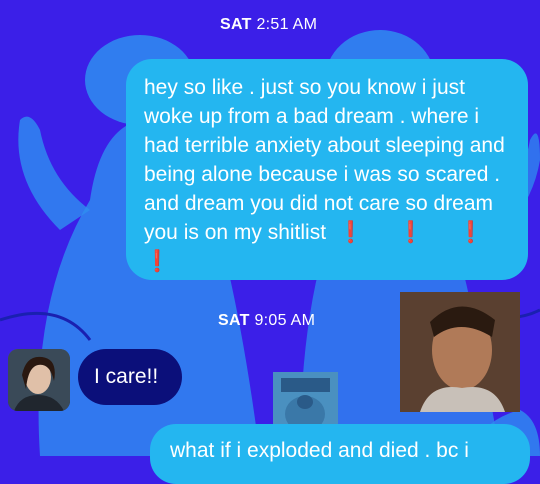 The width and height of the screenshot is (540, 484). I want to click on shared-photo, so click(460, 352).